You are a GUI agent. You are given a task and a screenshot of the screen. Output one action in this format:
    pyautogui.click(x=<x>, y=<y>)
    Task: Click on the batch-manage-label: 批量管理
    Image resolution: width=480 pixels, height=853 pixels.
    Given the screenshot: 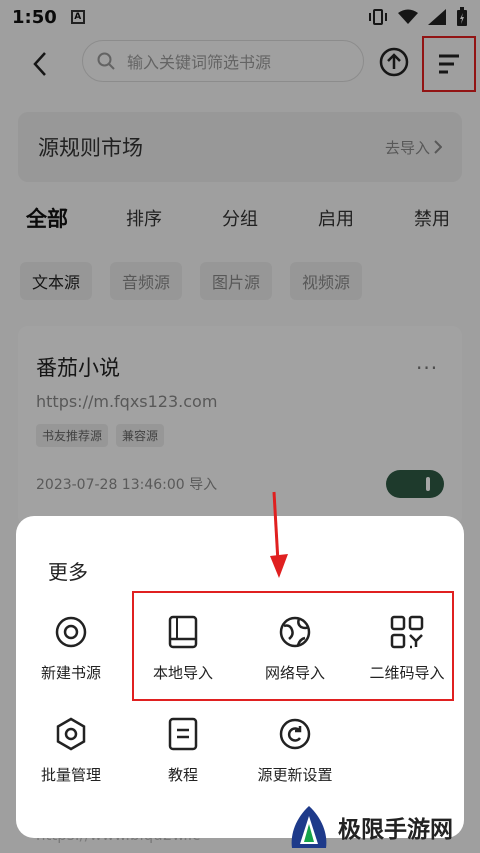 What is the action you would take?
    pyautogui.click(x=70, y=775)
    